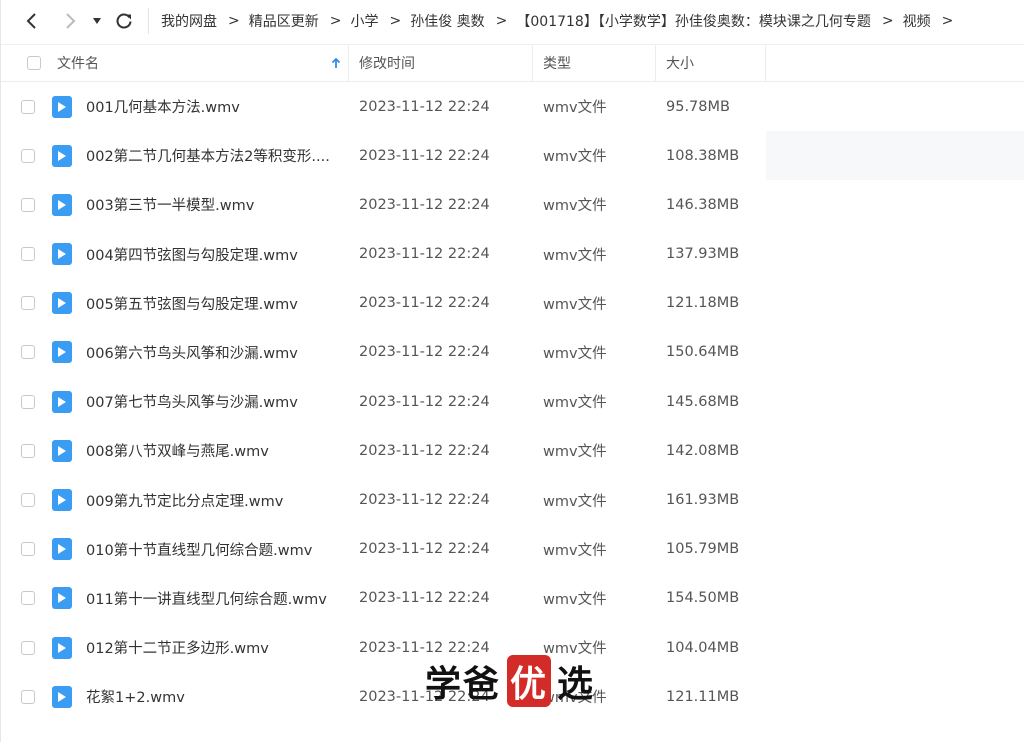 This screenshot has height=742, width=1024. I want to click on file-name: 花絮1+2.wmv, so click(135, 696).